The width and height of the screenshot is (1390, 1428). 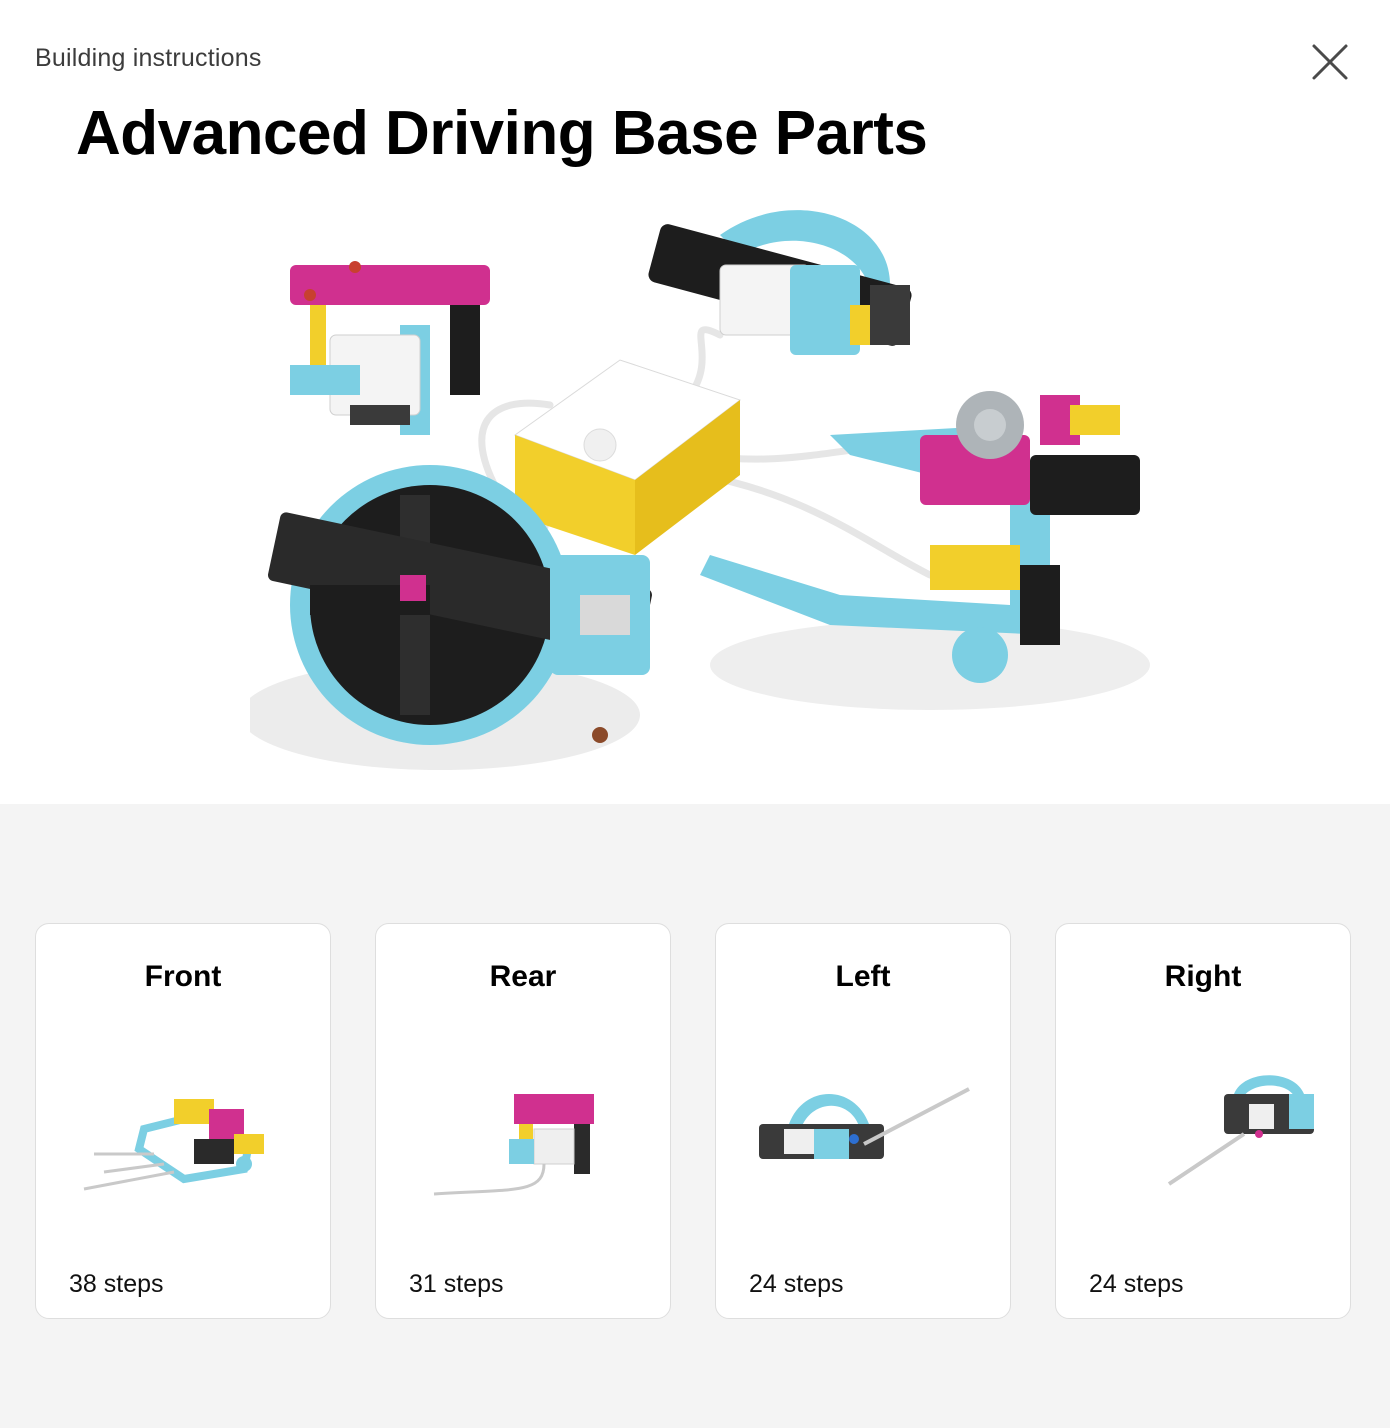 I want to click on close-icon, so click(x=1330, y=62).